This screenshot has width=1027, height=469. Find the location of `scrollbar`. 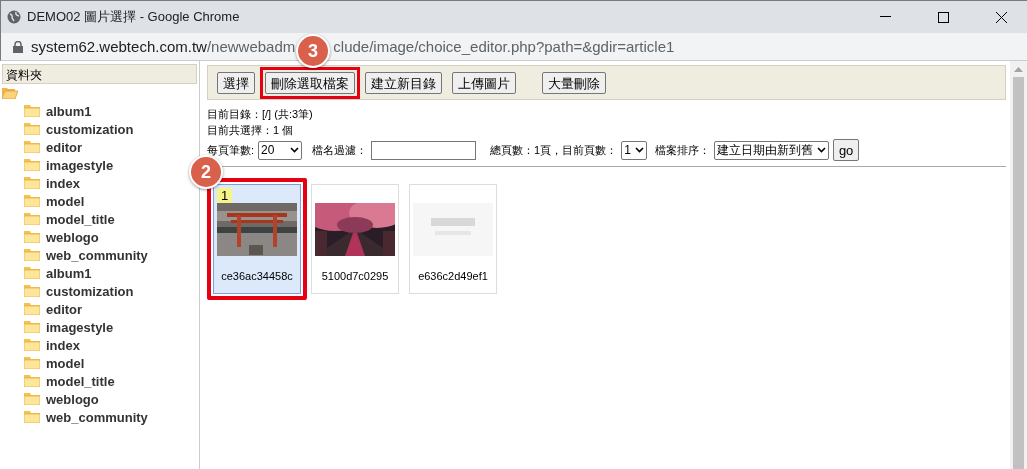

scrollbar is located at coordinates (1018, 265).